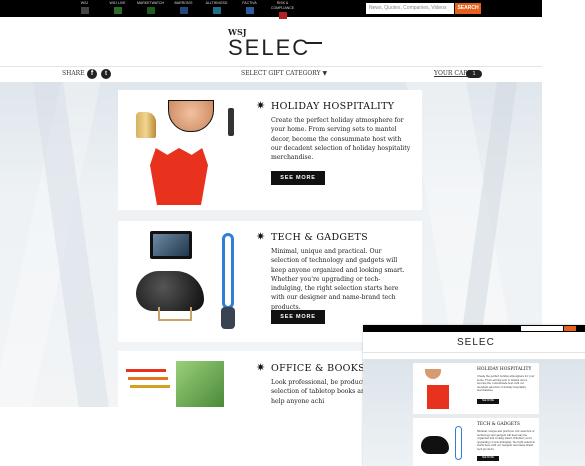  What do you see at coordinates (474, 74) in the screenshot?
I see `cart-count-badge: 1` at bounding box center [474, 74].